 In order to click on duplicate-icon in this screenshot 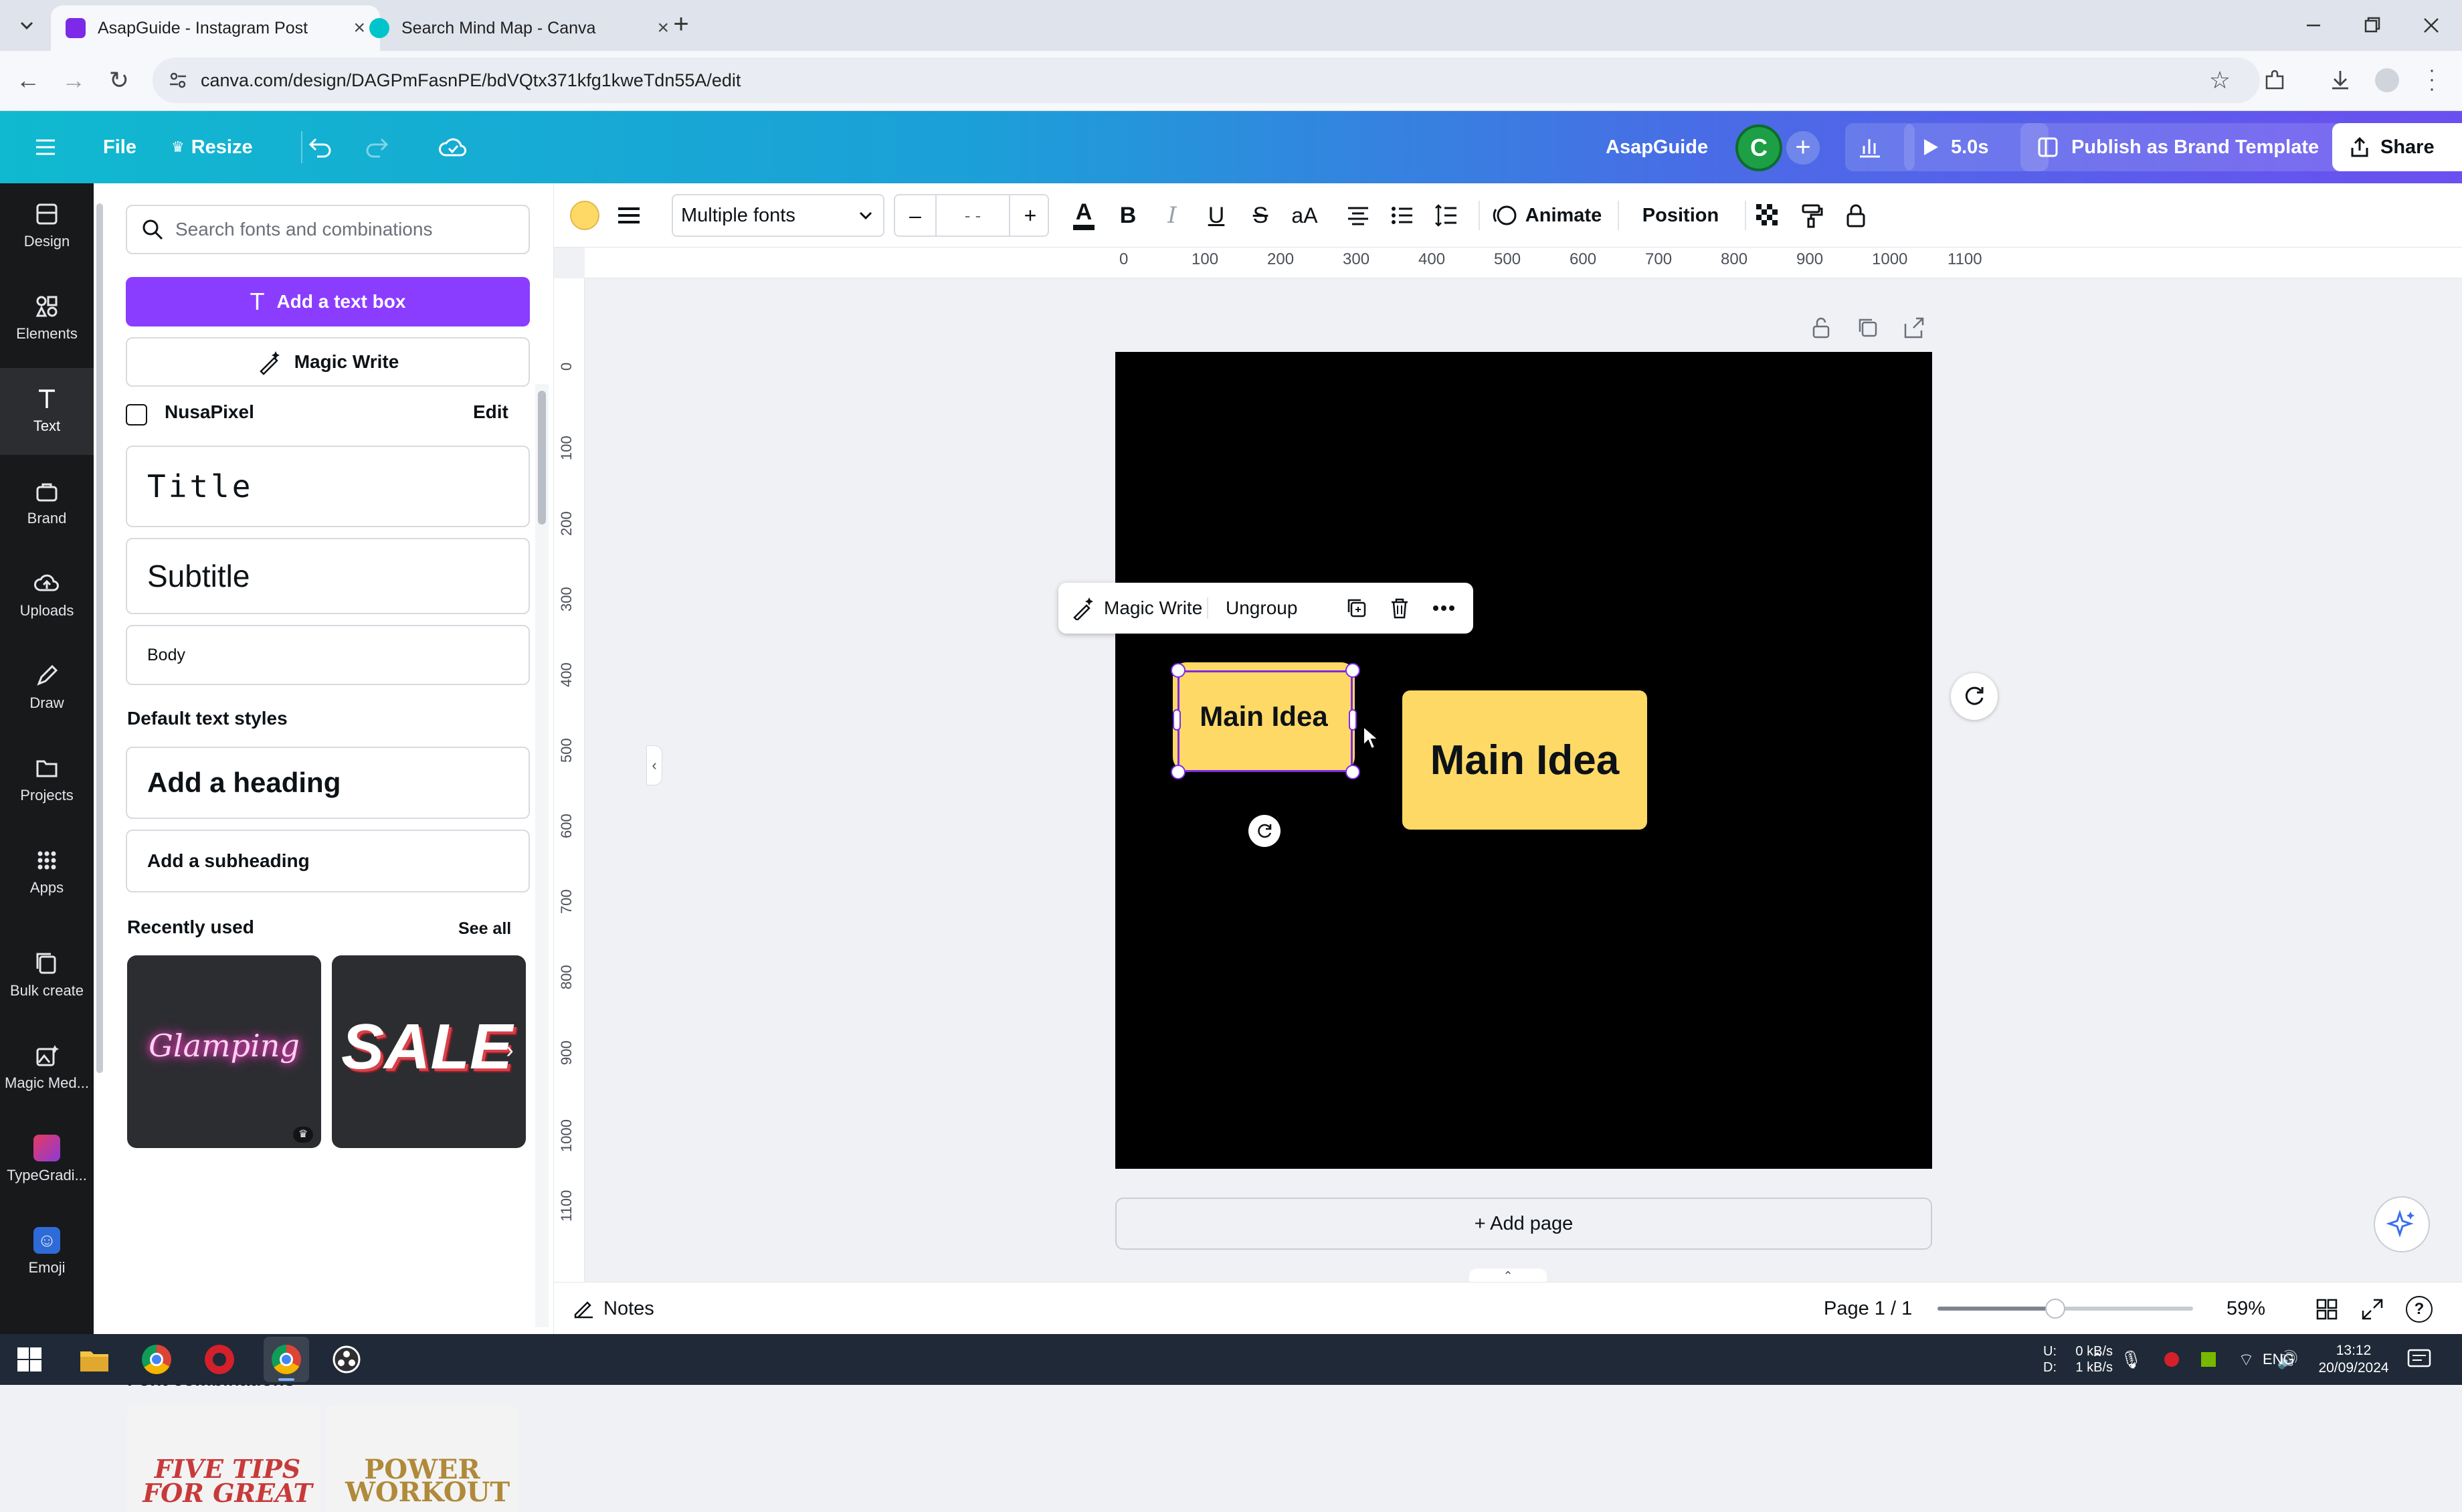, I will do `click(1357, 608)`.